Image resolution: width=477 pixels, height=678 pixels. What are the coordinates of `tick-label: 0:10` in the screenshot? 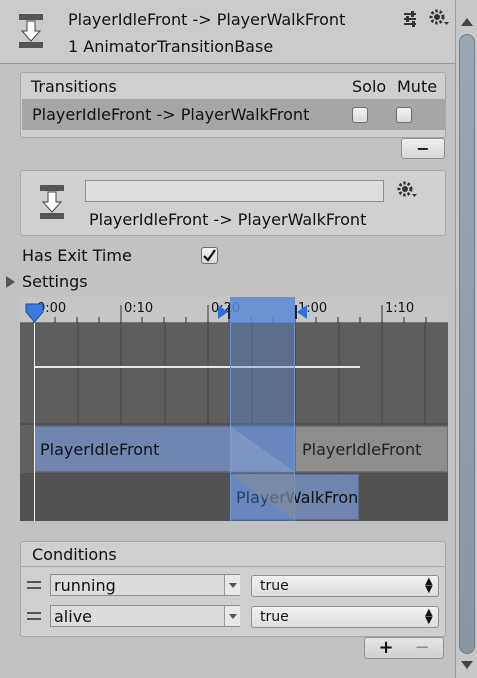 It's located at (139, 308).